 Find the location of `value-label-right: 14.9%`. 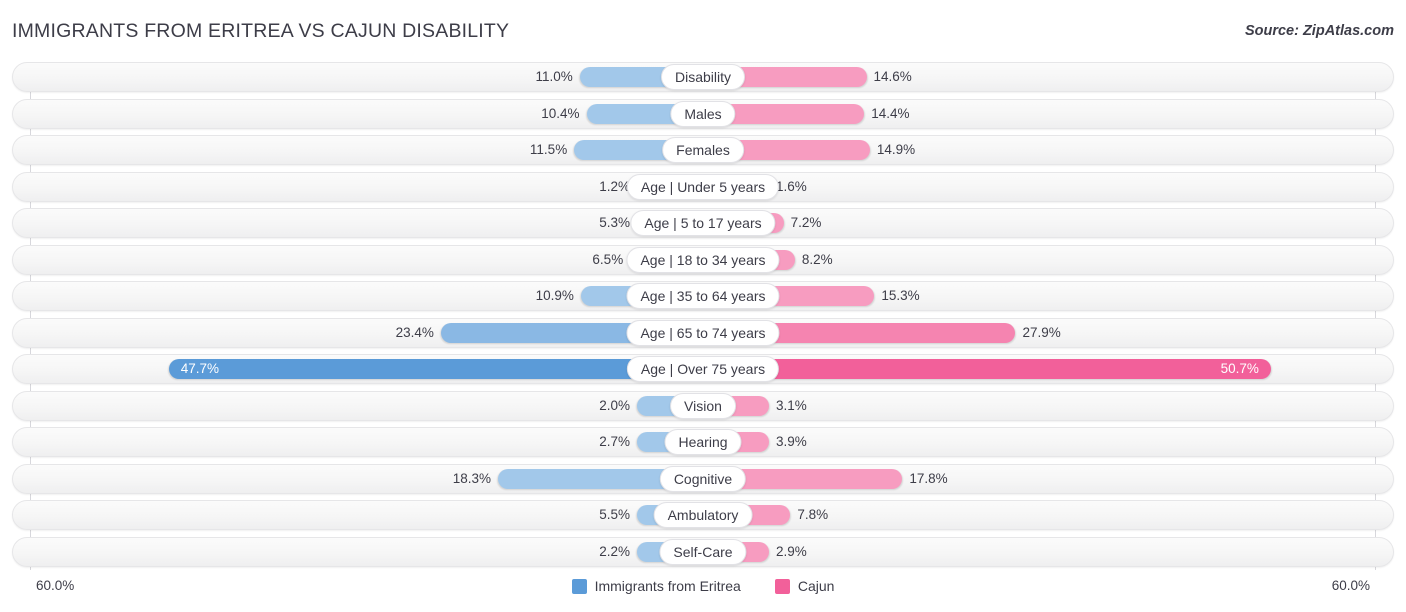

value-label-right: 14.9% is located at coordinates (896, 149).